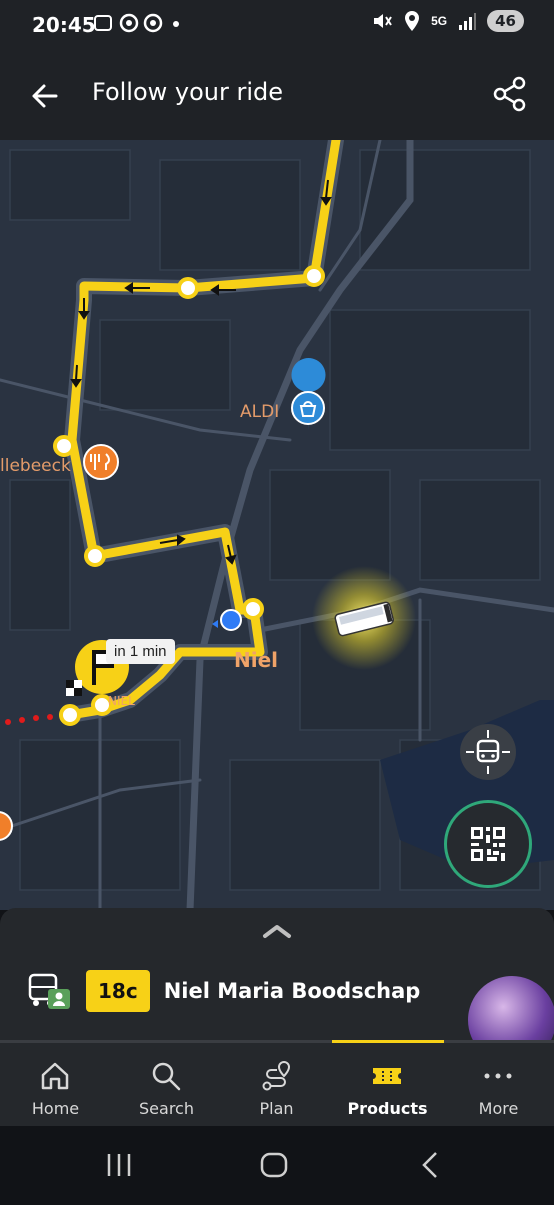 The width and height of the screenshot is (554, 1205). I want to click on share-icon, so click(509, 94).